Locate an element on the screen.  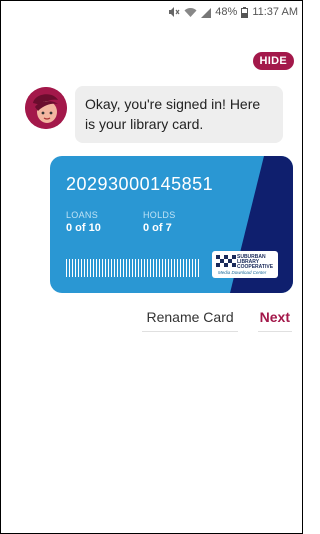
card-actions: Rename Card Next is located at coordinates (217, 320).